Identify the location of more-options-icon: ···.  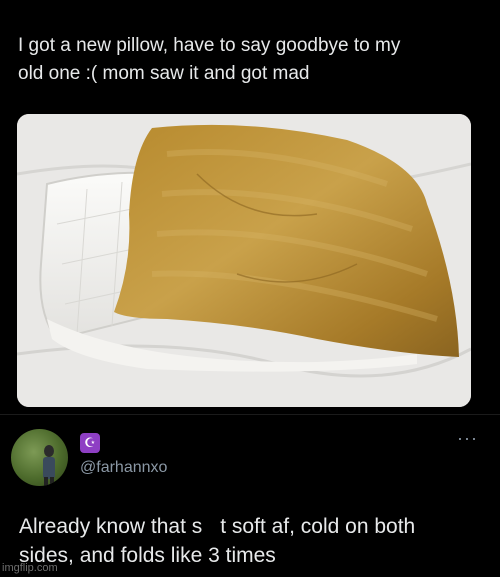
(467, 438).